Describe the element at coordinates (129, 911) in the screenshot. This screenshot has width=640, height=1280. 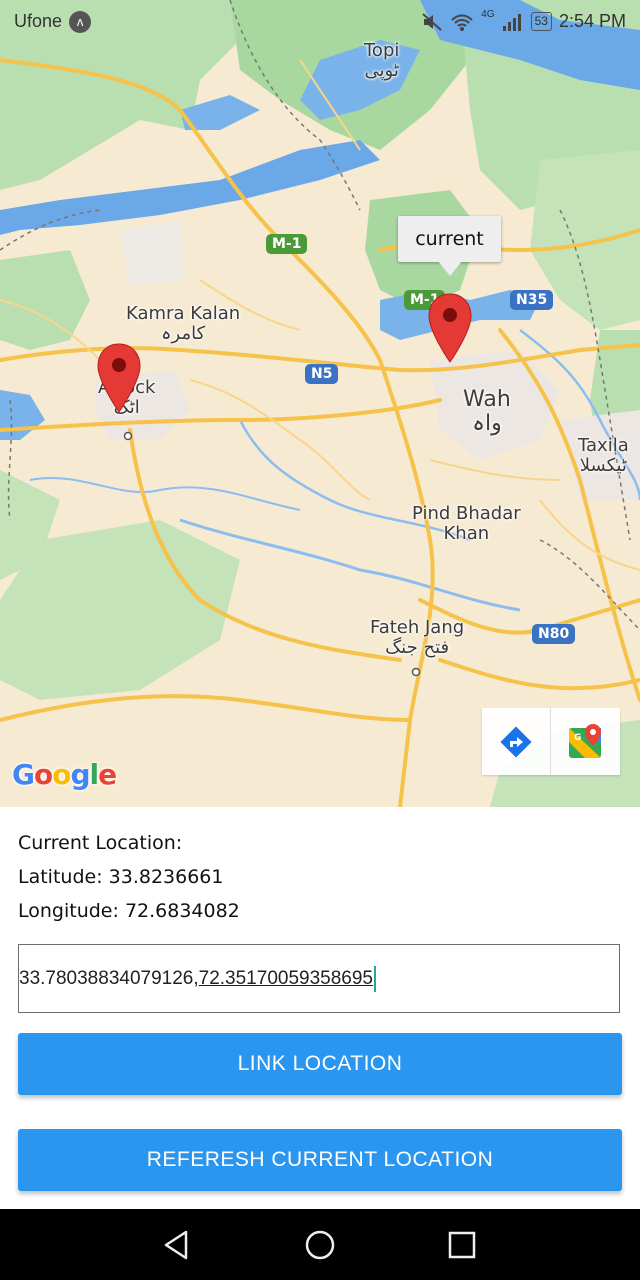
I see `longitude-text: Longitude: 72.6834082` at that location.